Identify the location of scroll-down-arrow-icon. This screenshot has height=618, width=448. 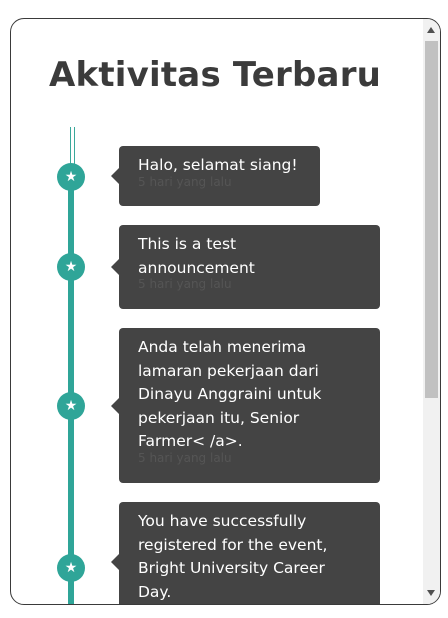
(431, 593).